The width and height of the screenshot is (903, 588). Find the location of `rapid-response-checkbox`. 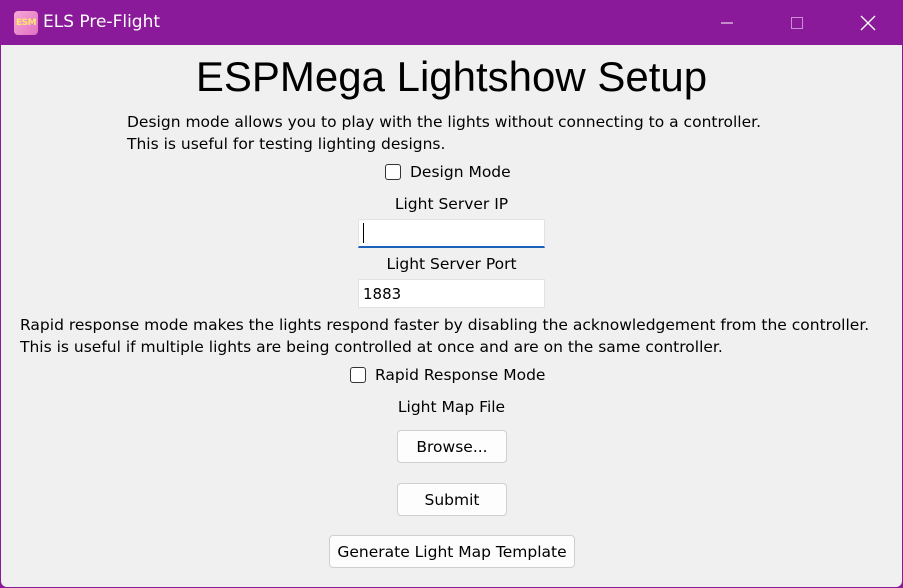

rapid-response-checkbox is located at coordinates (358, 375).